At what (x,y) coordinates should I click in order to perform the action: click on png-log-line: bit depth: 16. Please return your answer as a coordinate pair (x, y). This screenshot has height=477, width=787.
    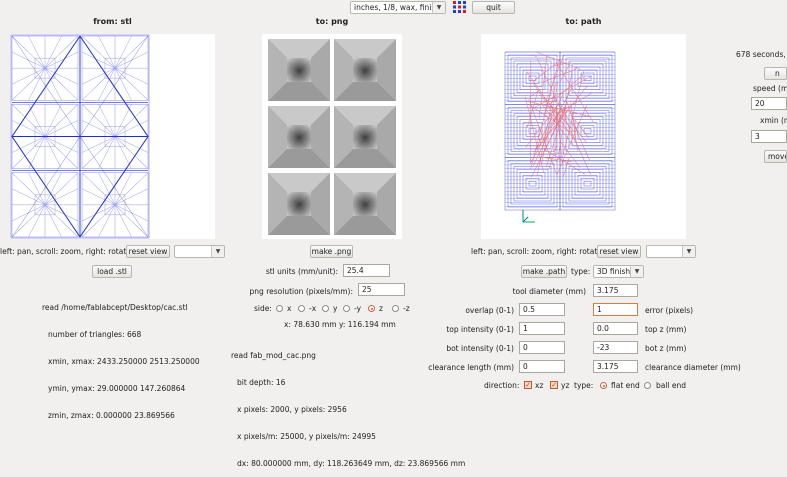
    Looking at the image, I should click on (348, 382).